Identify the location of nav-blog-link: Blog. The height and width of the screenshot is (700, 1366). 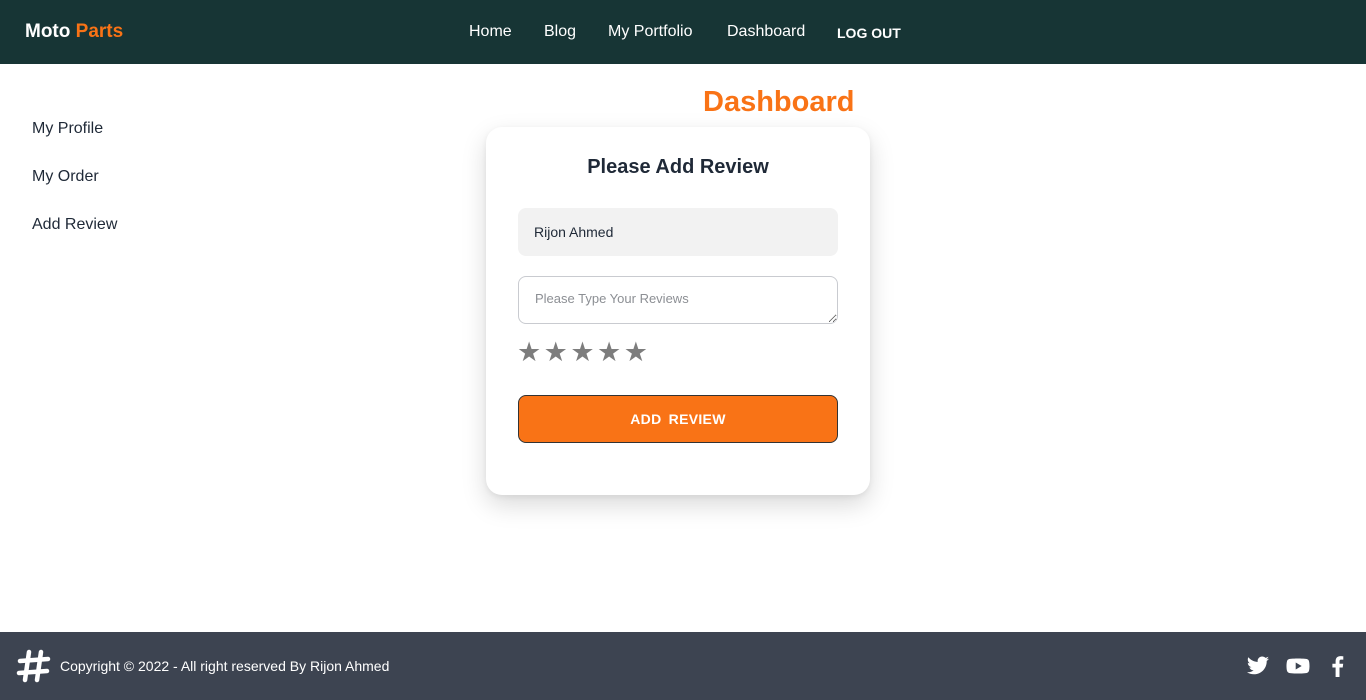
(560, 32).